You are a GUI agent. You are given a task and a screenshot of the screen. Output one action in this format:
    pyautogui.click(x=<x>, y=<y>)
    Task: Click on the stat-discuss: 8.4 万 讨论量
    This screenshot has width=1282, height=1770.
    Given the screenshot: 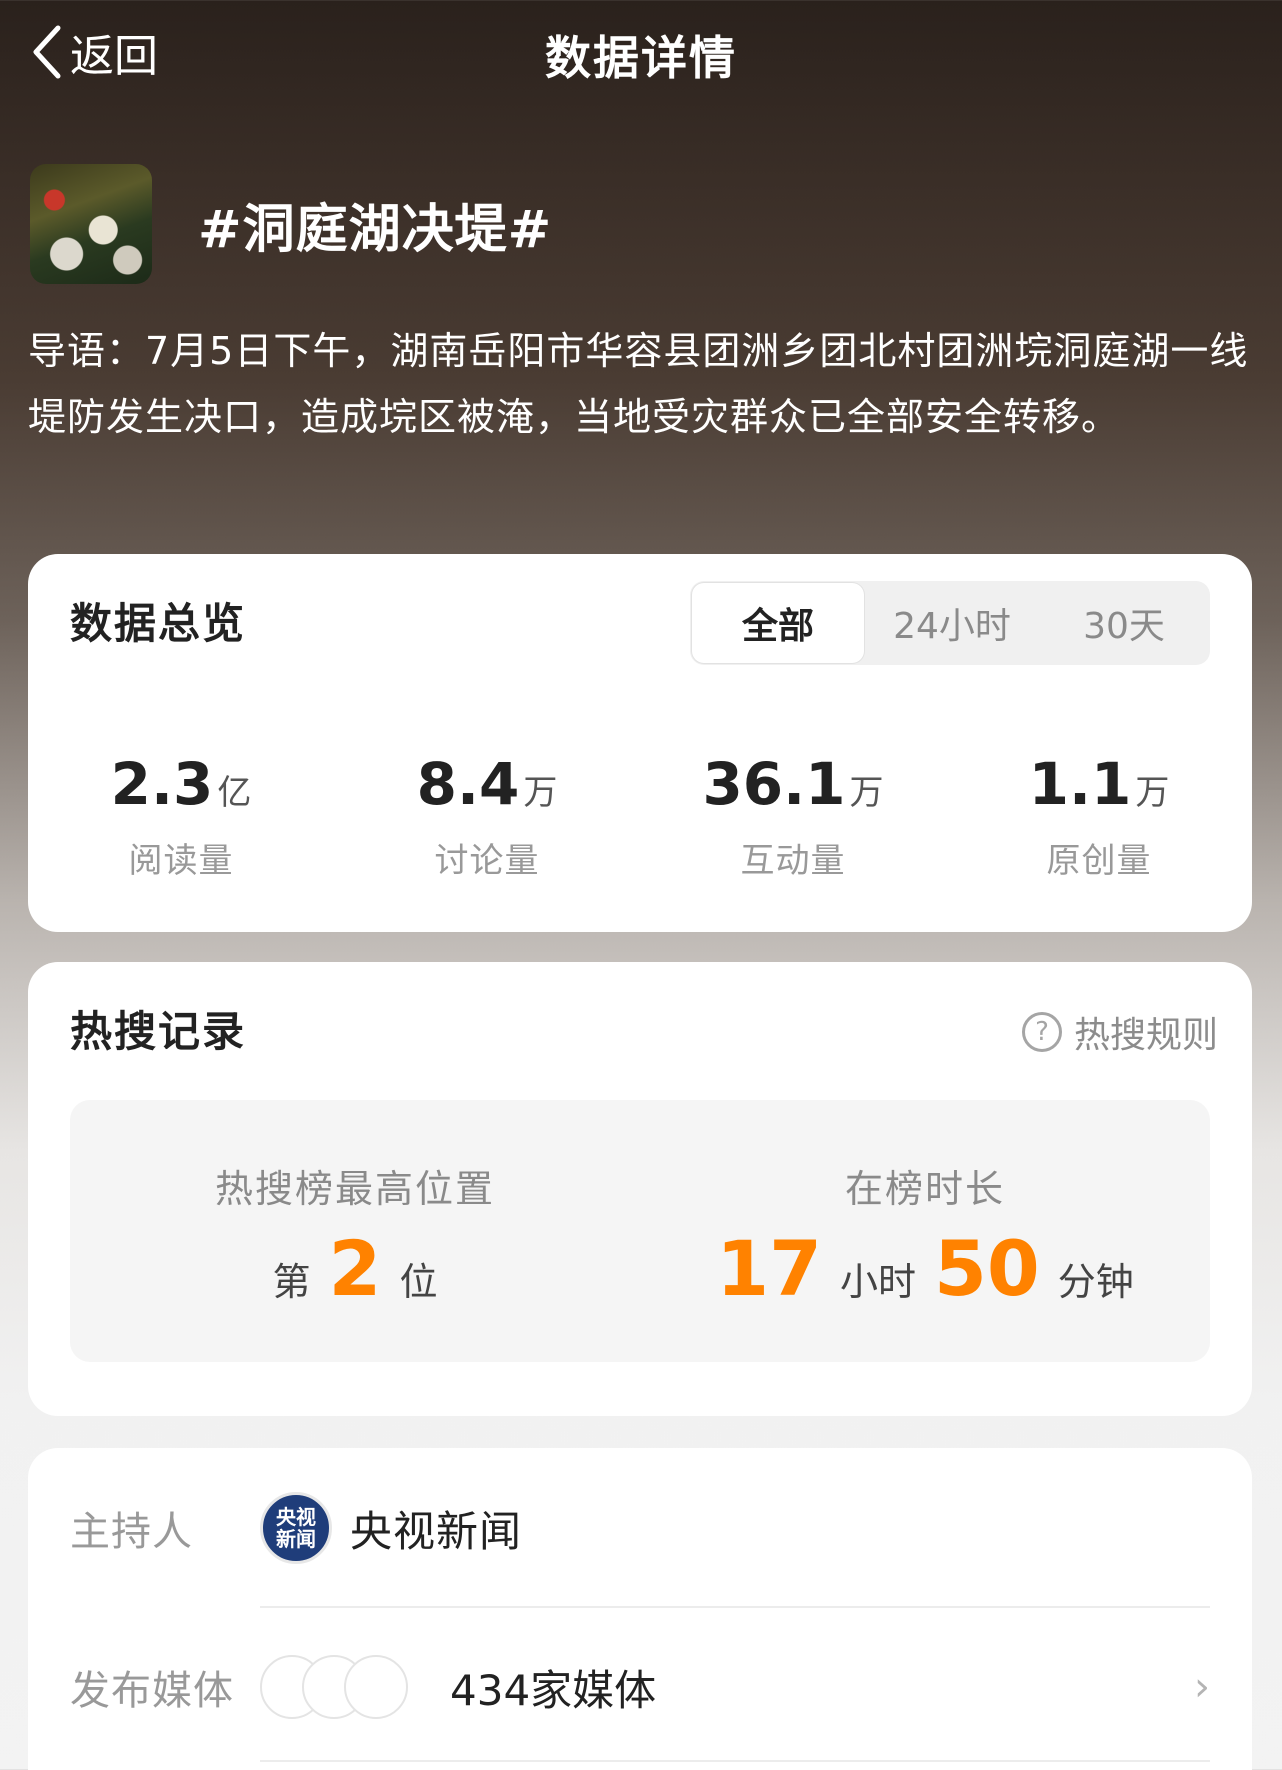 What is the action you would take?
    pyautogui.click(x=487, y=817)
    